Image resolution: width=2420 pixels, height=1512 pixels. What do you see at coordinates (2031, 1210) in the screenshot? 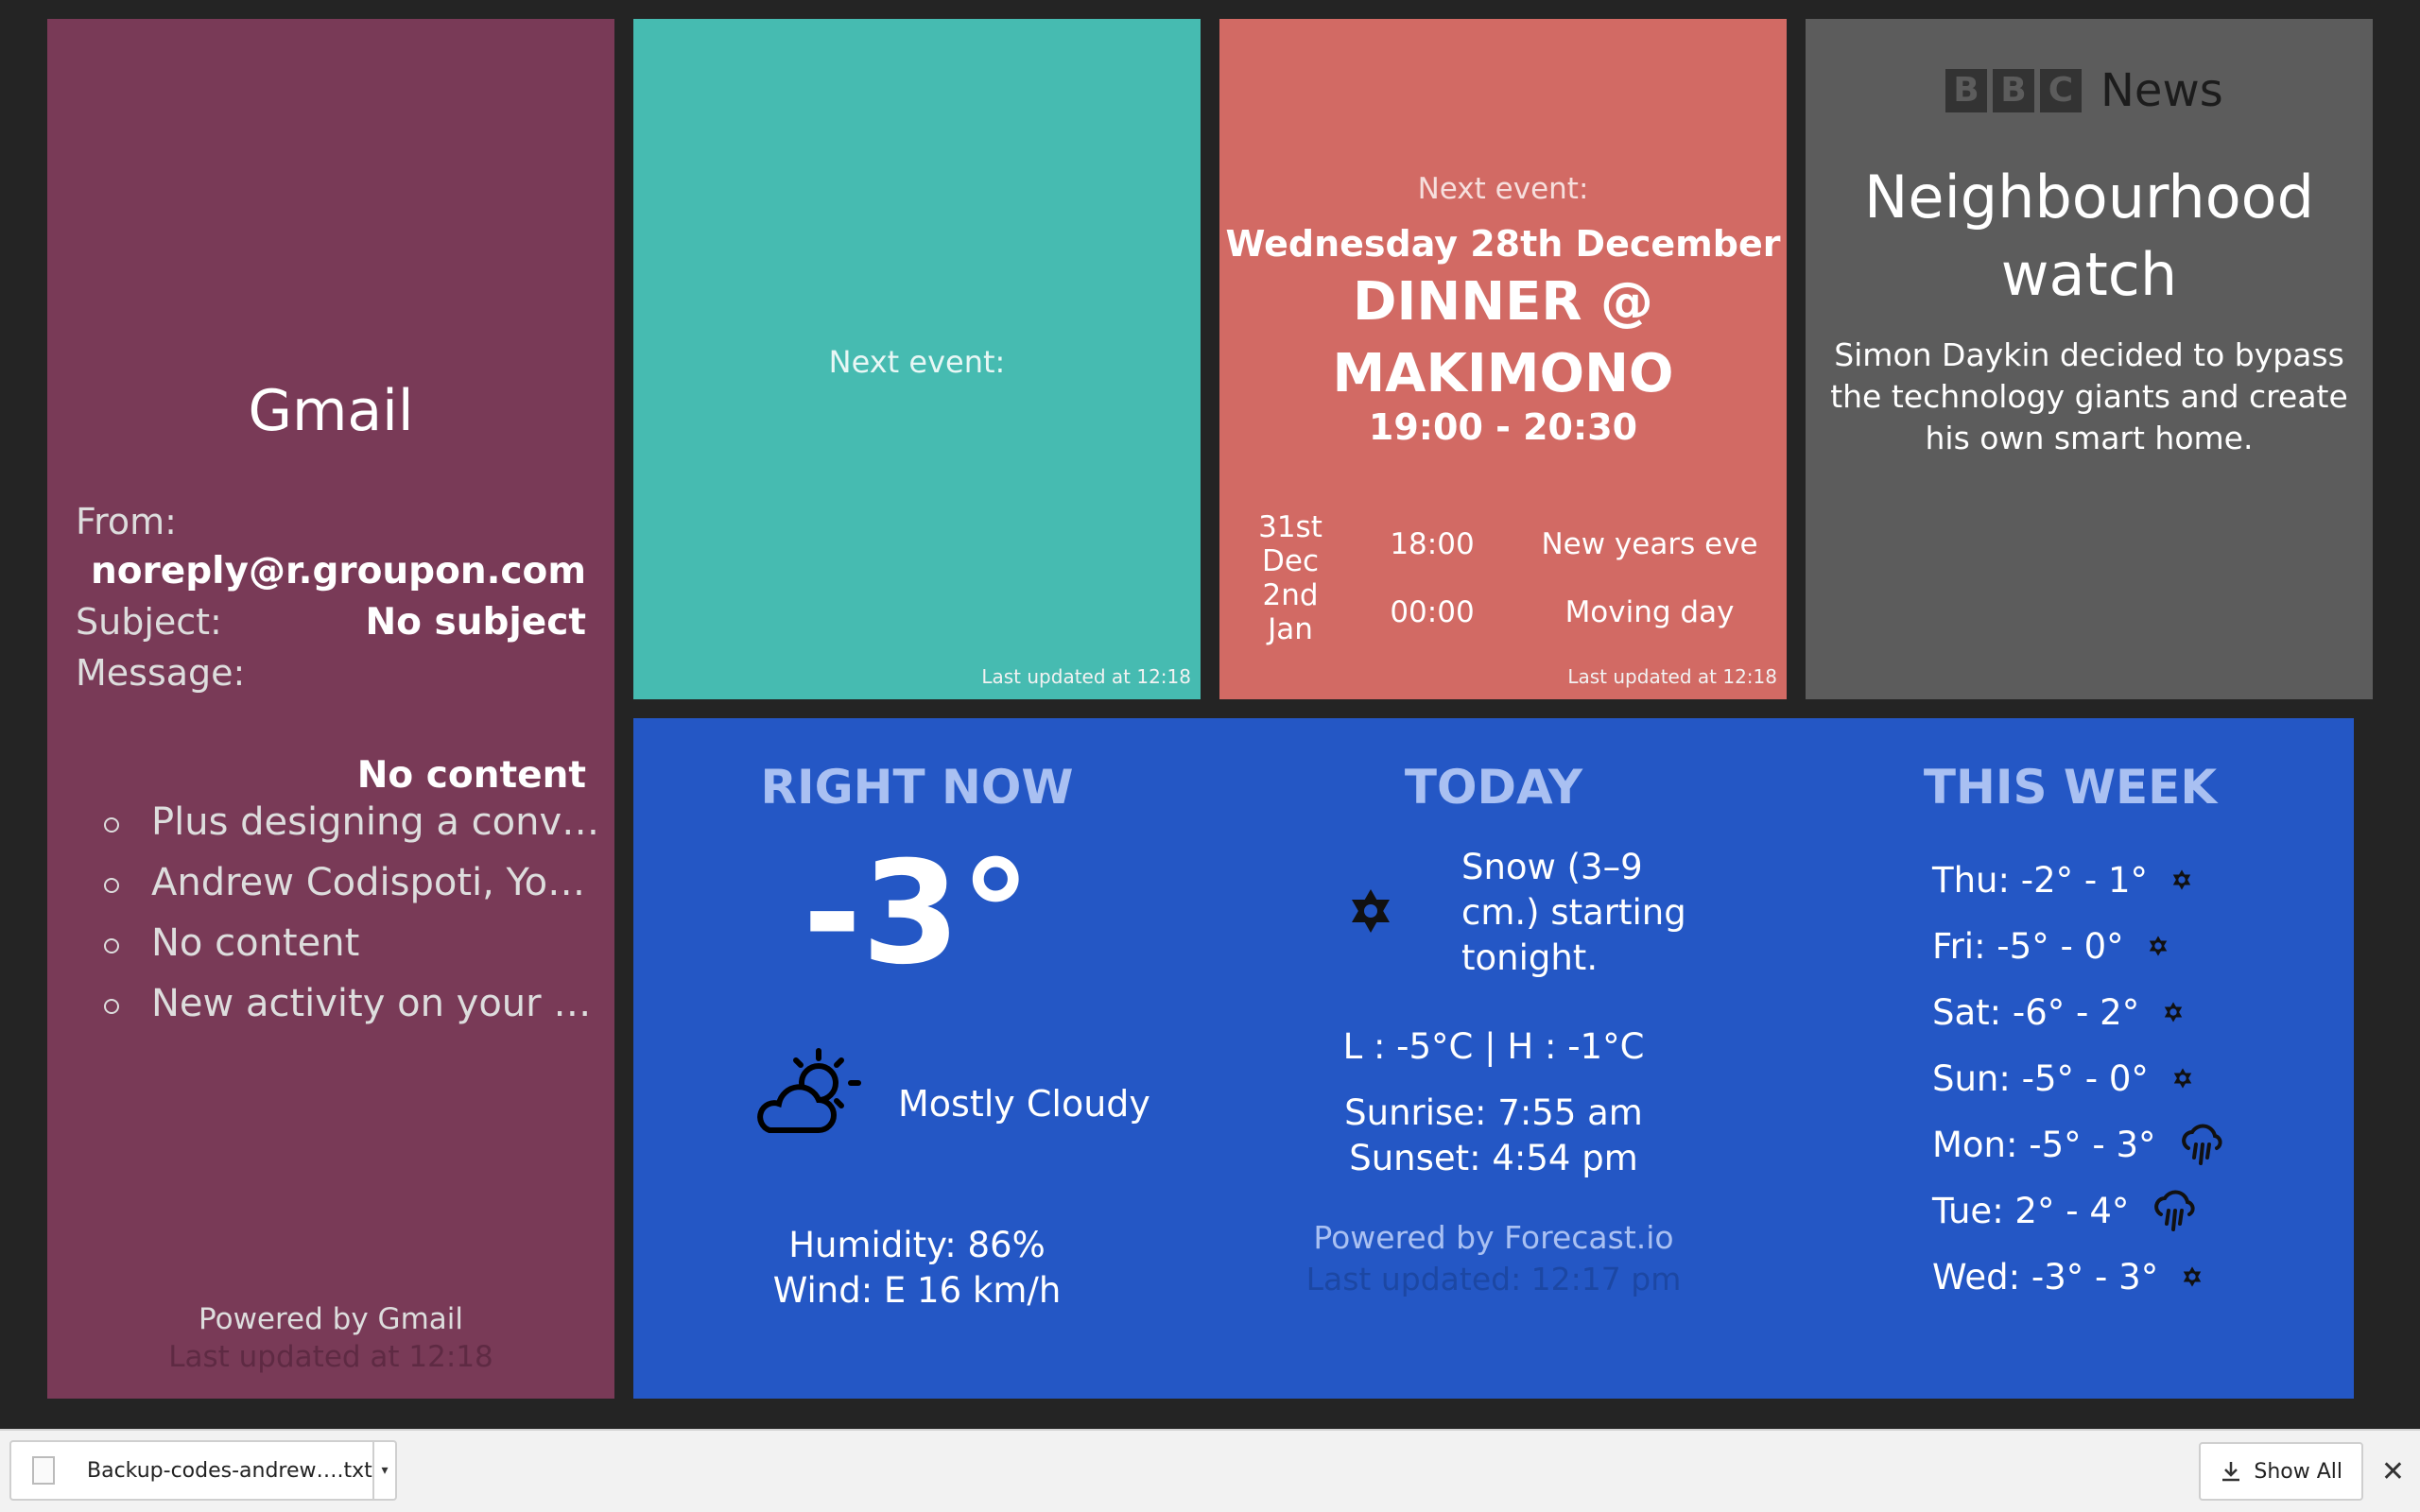
I see `forecast-text: Tue: 2° - 4°` at bounding box center [2031, 1210].